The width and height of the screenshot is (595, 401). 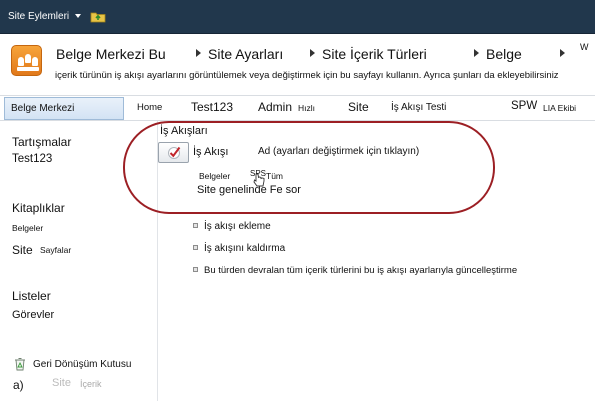 I want to click on document-center-icon, so click(x=26, y=60).